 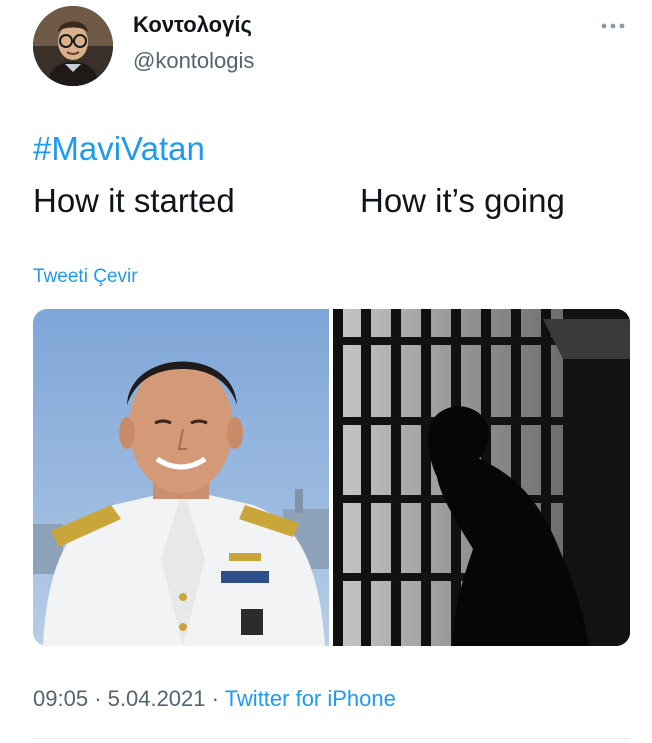 I want to click on more-options-icon, so click(x=613, y=26).